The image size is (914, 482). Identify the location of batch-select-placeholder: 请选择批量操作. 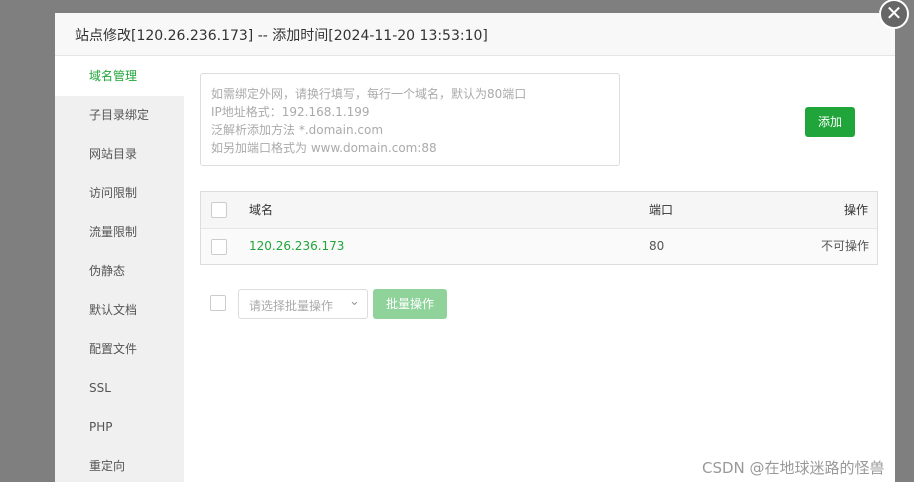
(291, 306).